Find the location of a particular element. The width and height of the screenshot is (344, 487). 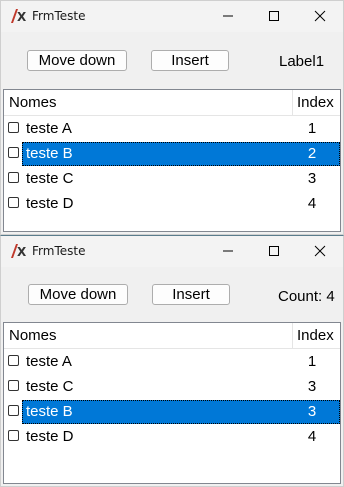

status-label: Count: 4 is located at coordinates (306, 296).